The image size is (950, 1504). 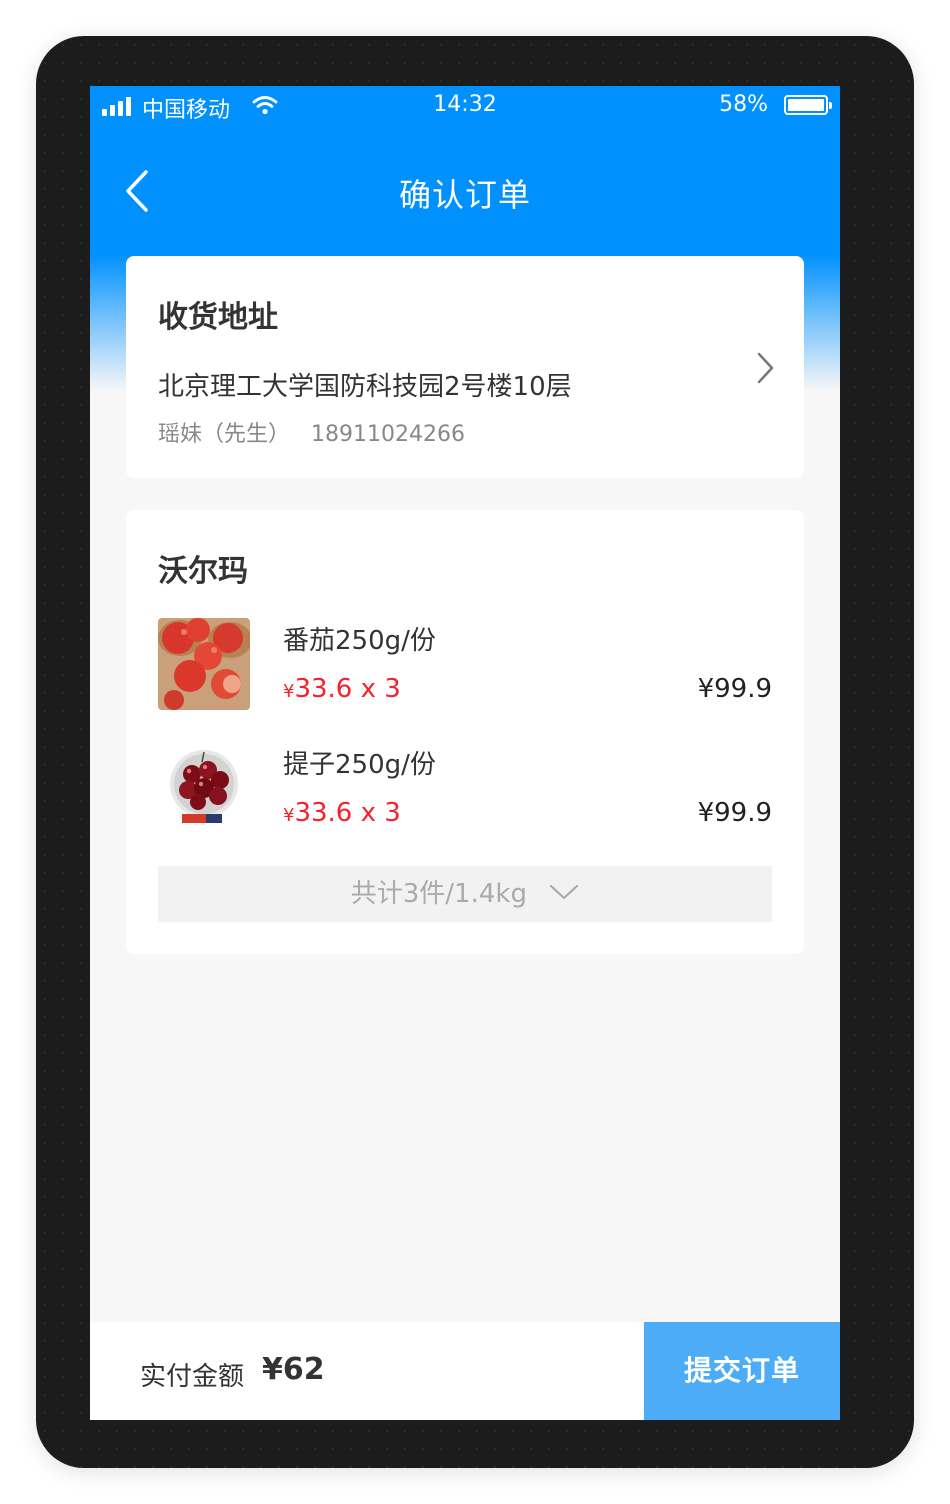 What do you see at coordinates (192, 1377) in the screenshot?
I see `total-label: 实付金额` at bounding box center [192, 1377].